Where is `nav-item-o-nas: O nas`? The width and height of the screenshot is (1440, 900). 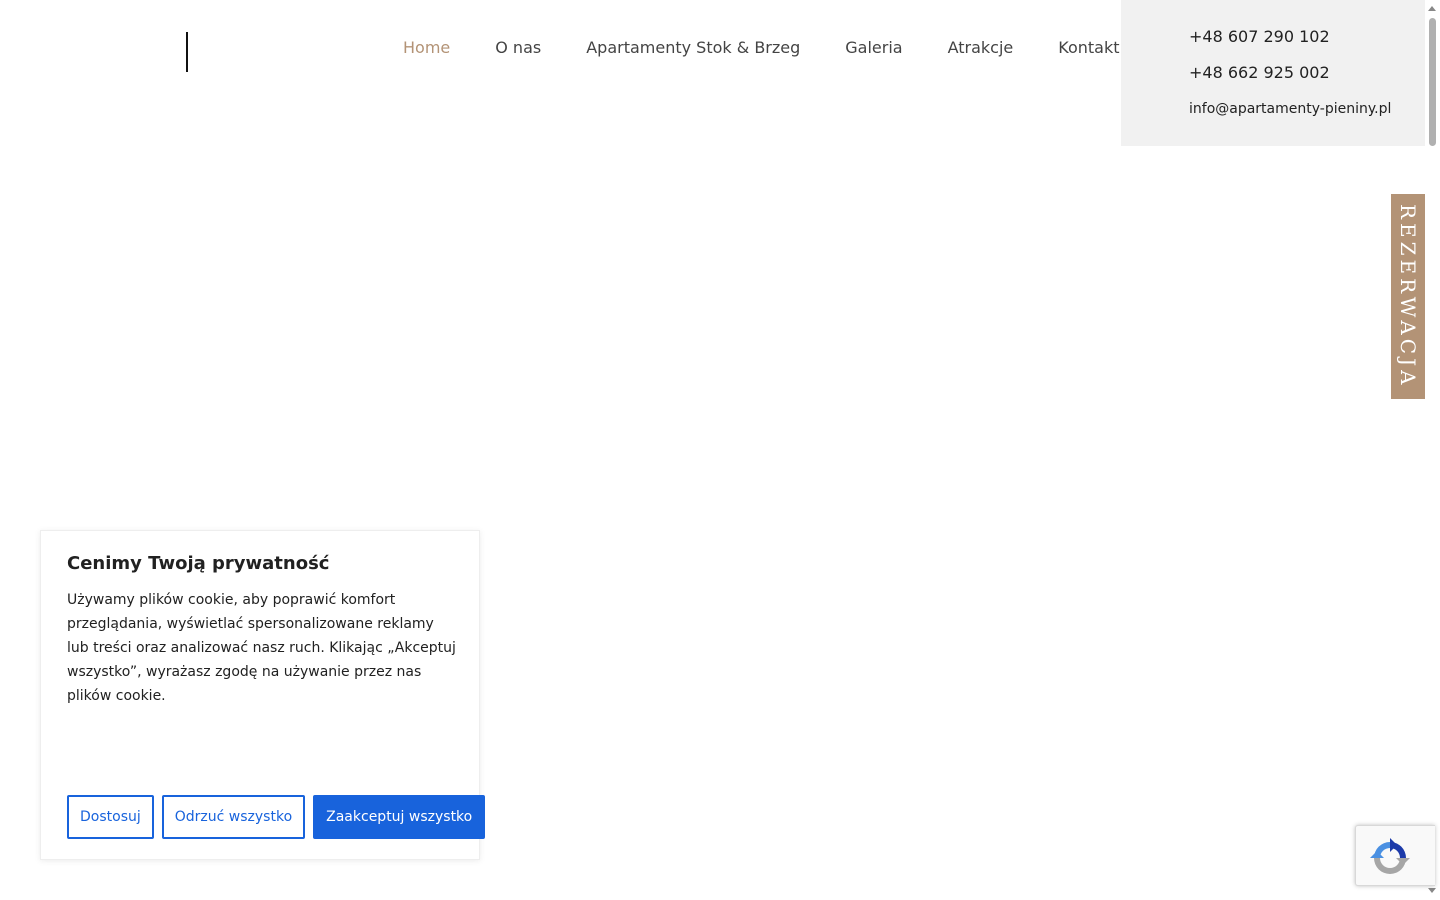 nav-item-o-nas: O nas is located at coordinates (518, 47).